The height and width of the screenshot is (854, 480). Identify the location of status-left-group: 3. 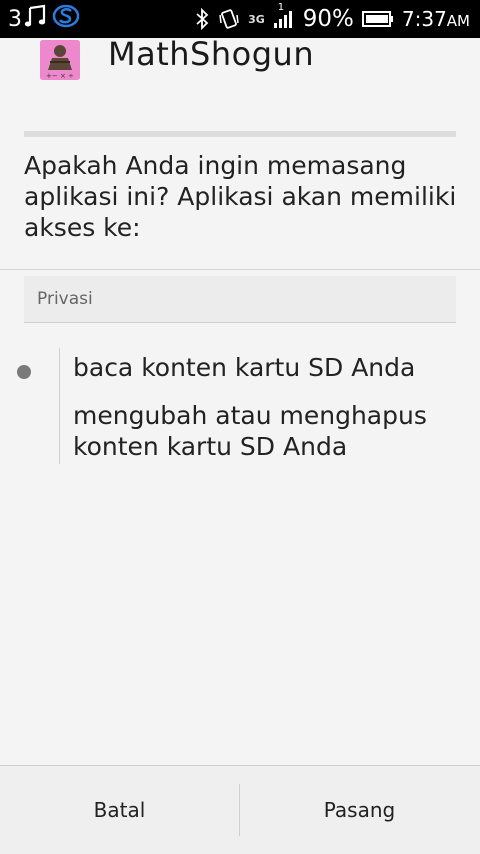
(44, 19).